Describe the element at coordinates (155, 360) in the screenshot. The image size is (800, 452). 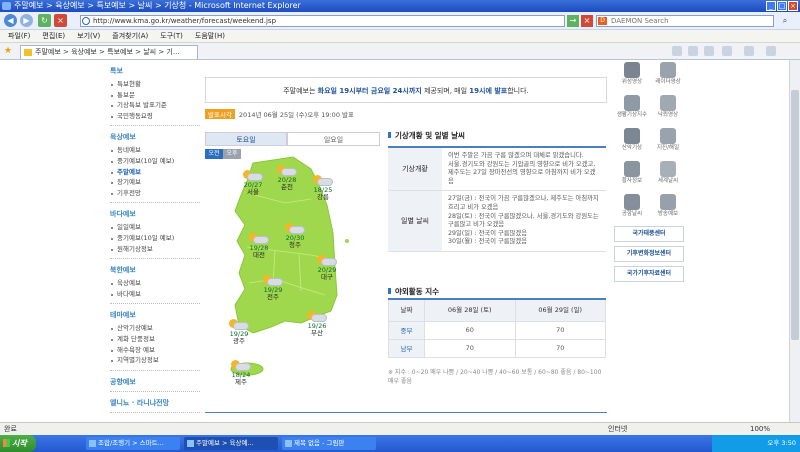
I see `sidebar-item: 지역별기상정보` at that location.